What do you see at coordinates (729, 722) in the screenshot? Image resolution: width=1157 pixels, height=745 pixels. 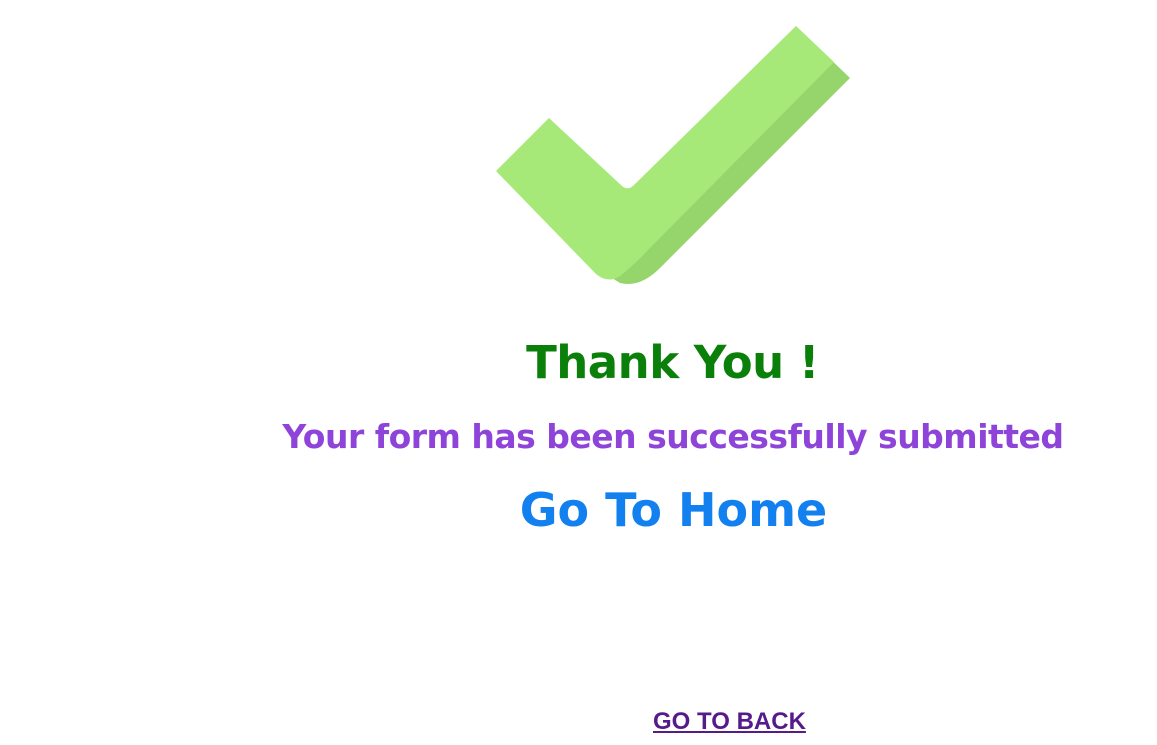 I see `go-to-back-link: GO TO BACK` at bounding box center [729, 722].